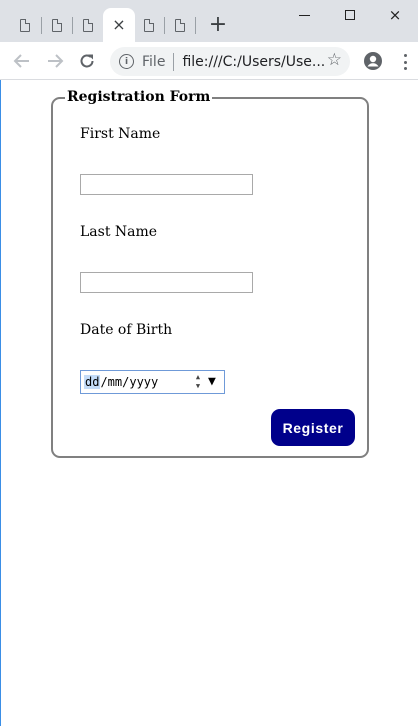  What do you see at coordinates (198, 377) in the screenshot?
I see `spin-up-icon: ▲` at bounding box center [198, 377].